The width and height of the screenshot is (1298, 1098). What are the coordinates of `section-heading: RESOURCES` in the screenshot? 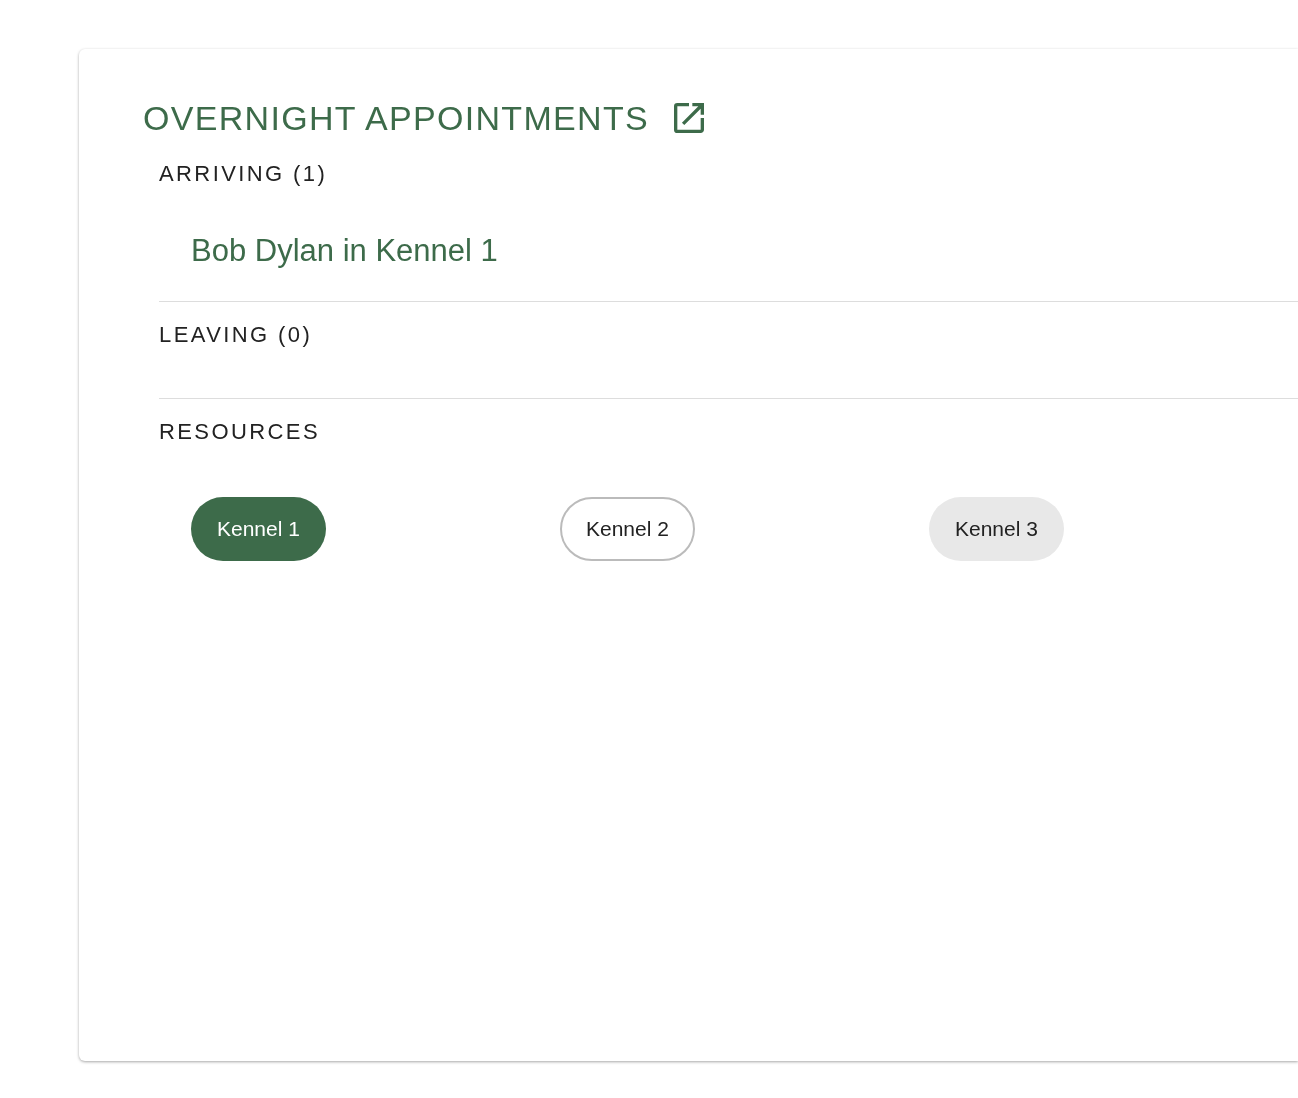 It's located at (240, 432).